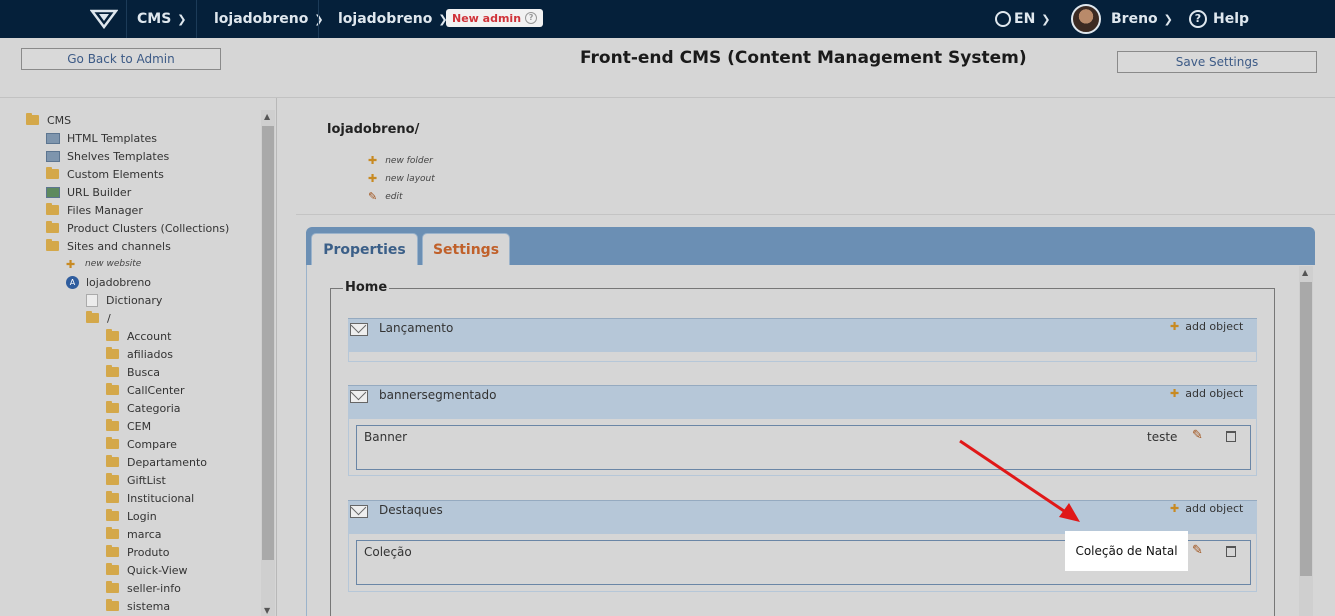 The height and width of the screenshot is (616, 1335). I want to click on vtex-logo-icon, so click(104, 19).